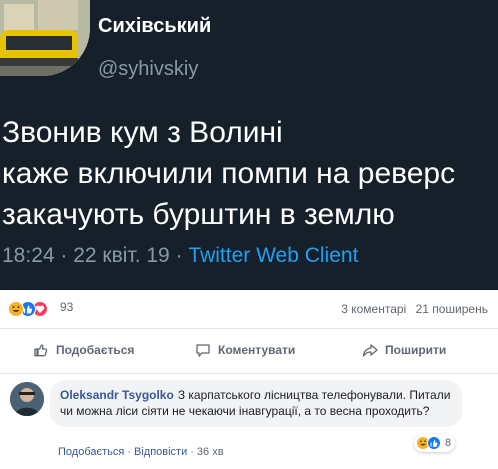 The height and width of the screenshot is (469, 498). Describe the element at coordinates (198, 214) in the screenshot. I see `tweet-line: закачують бурштин в землю` at that location.